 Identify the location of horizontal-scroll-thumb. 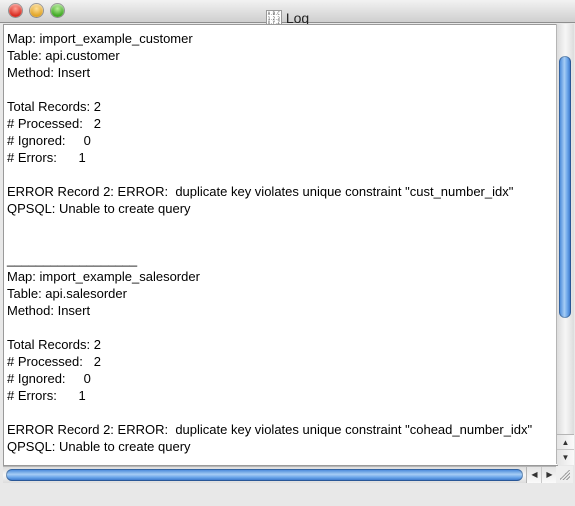
(264, 475).